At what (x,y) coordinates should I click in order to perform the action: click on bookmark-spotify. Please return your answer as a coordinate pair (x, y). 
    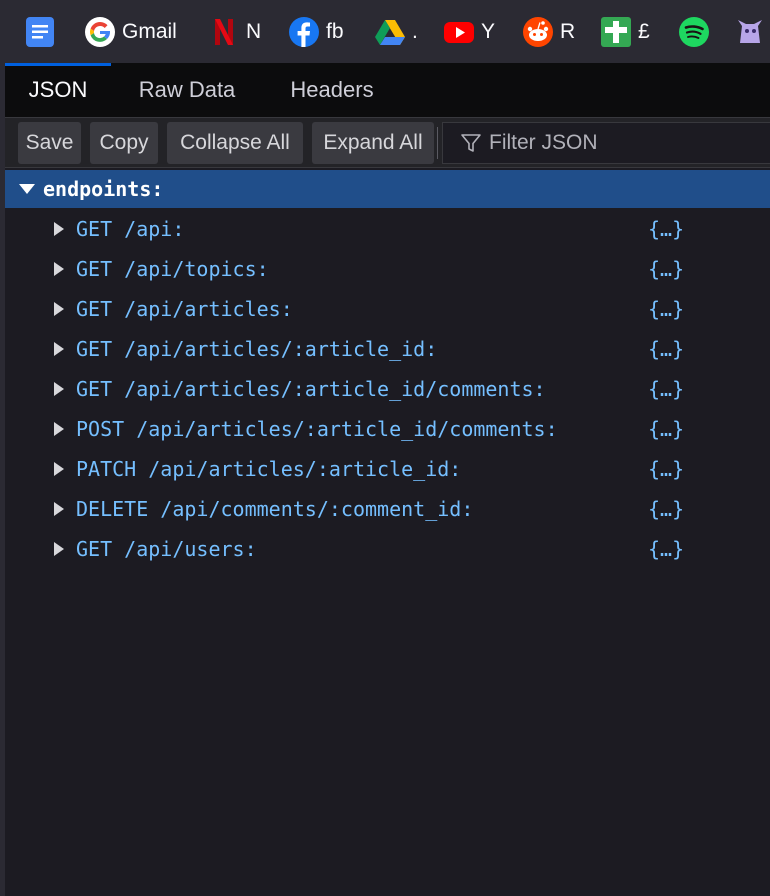
    Looking at the image, I should click on (694, 32).